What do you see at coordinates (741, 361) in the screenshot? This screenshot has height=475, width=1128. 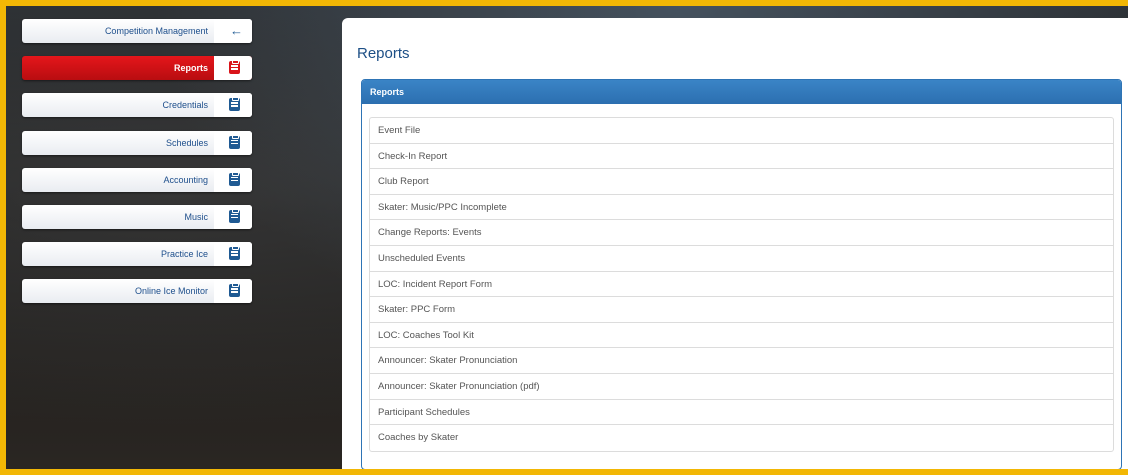 I see `report-item-announcer-skater-pronunciation: Announcer: Skater Pronunciation` at bounding box center [741, 361].